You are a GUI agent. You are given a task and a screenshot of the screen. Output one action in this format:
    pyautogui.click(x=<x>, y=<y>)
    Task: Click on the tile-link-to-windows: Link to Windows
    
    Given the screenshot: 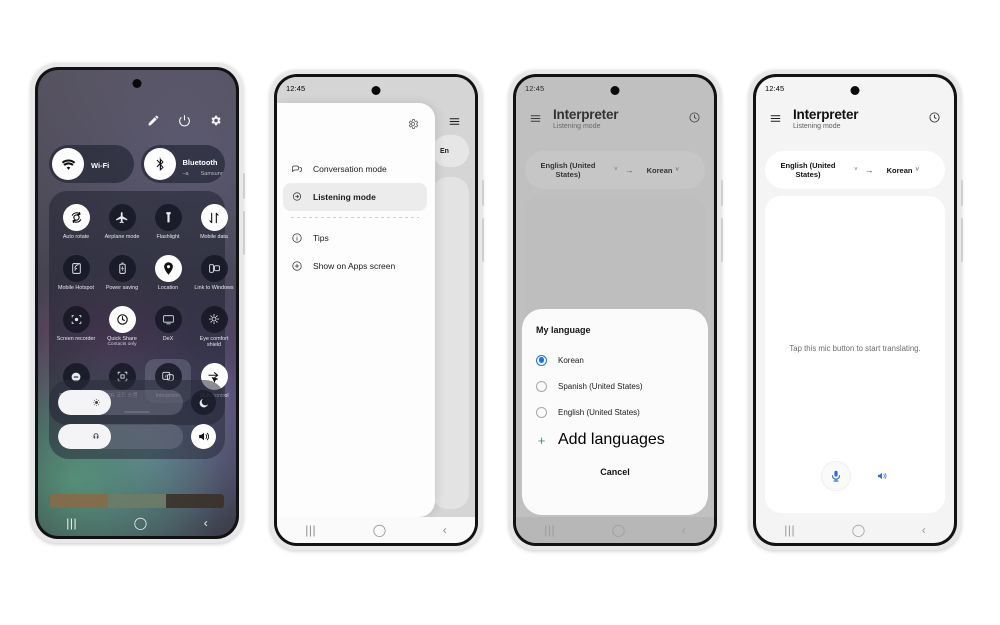 What is the action you would take?
    pyautogui.click(x=213, y=273)
    